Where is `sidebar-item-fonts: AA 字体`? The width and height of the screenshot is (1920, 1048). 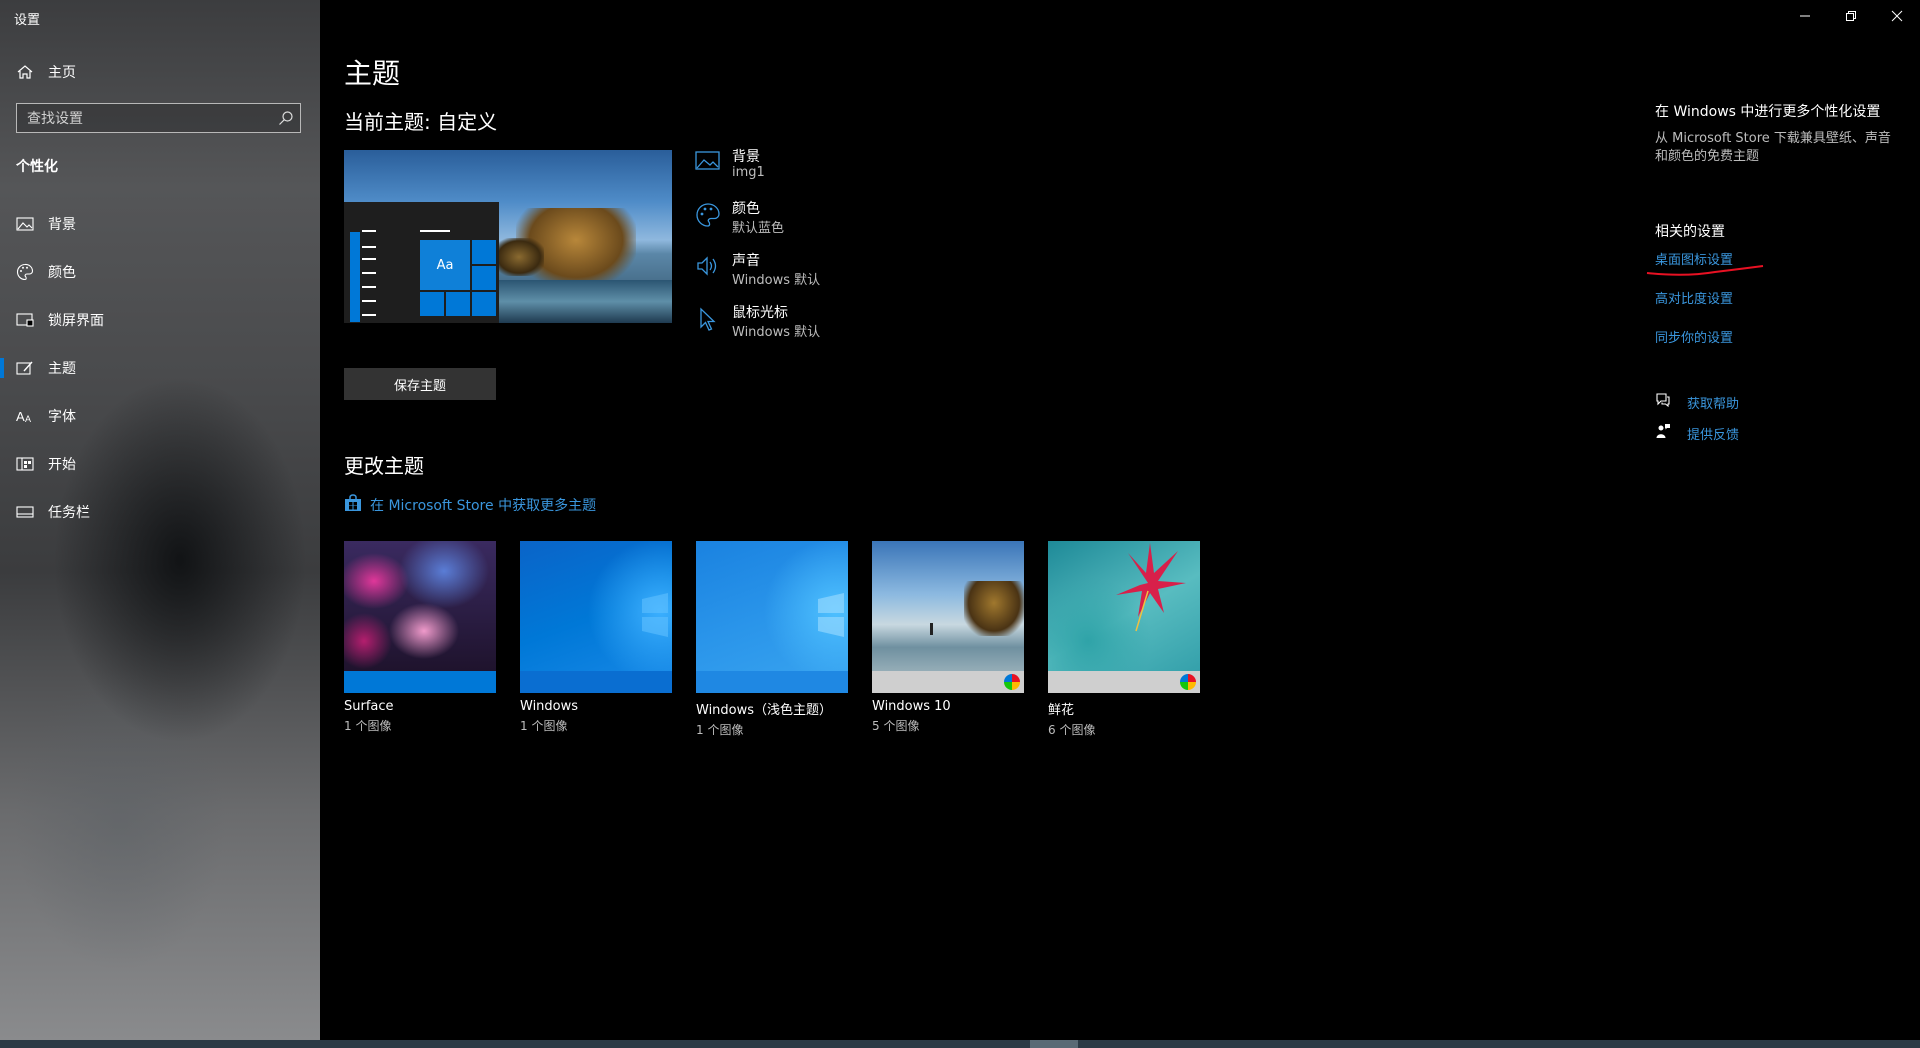 sidebar-item-fonts: AA 字体 is located at coordinates (160, 416).